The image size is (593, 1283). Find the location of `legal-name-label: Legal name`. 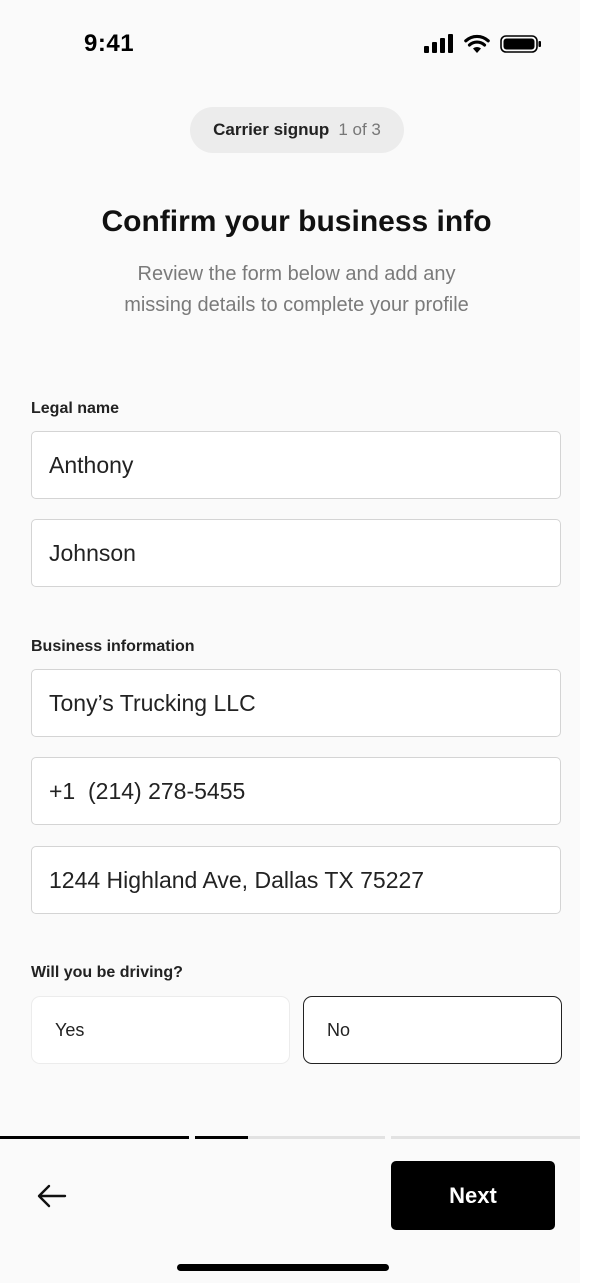

legal-name-label: Legal name is located at coordinates (75, 408).